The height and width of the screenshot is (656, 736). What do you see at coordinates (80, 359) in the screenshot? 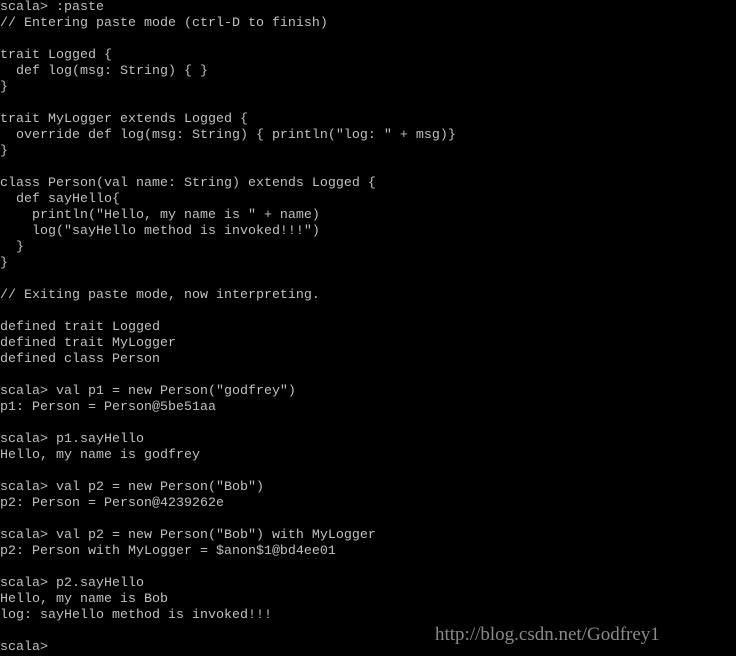
I see `output-line: defined class Person` at bounding box center [80, 359].